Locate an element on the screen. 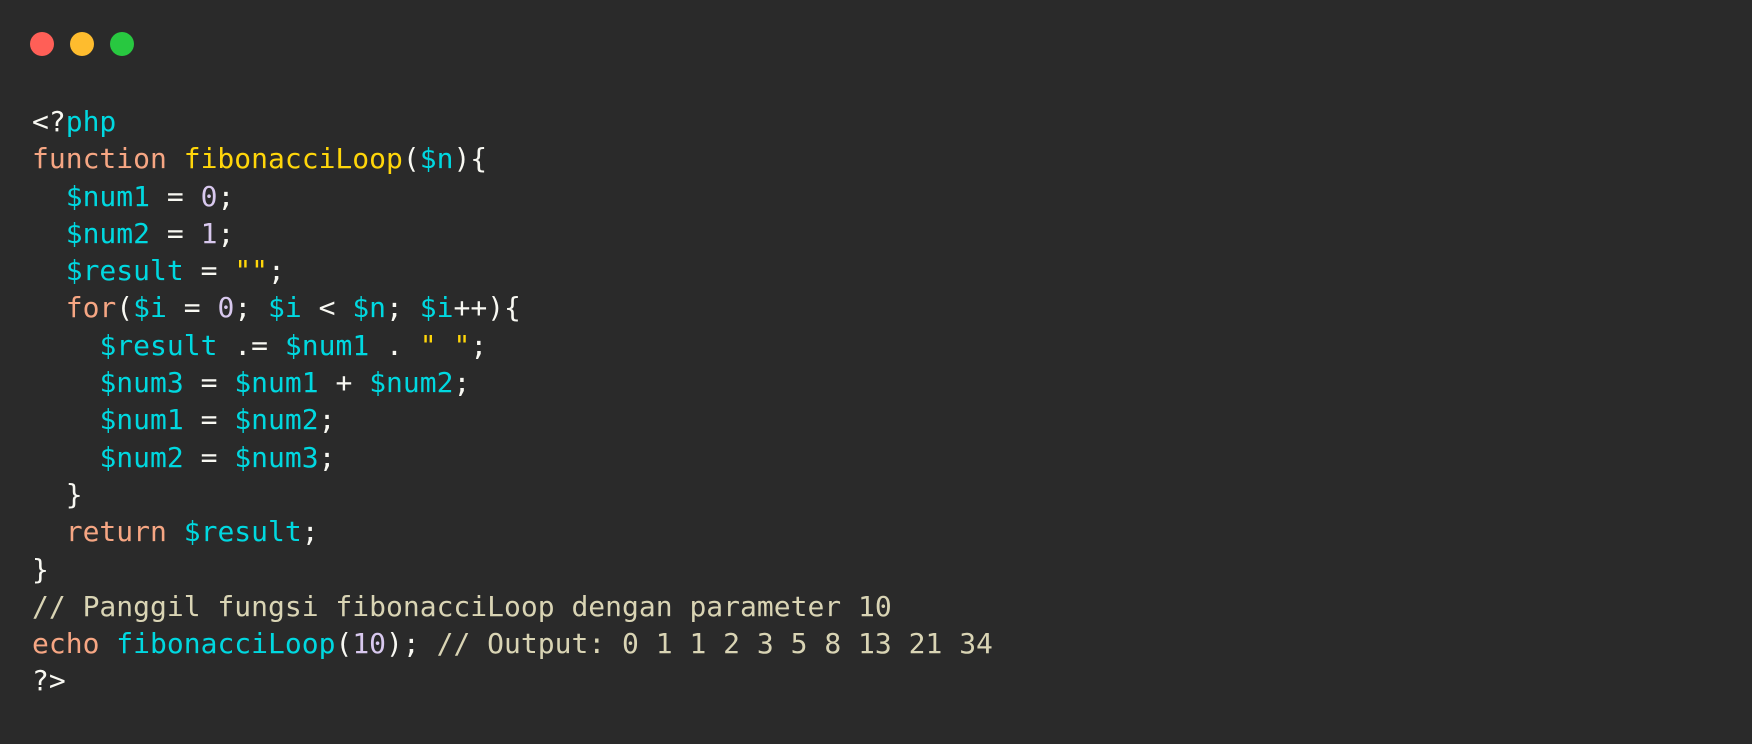  code-token: ){ is located at coordinates (470, 159).